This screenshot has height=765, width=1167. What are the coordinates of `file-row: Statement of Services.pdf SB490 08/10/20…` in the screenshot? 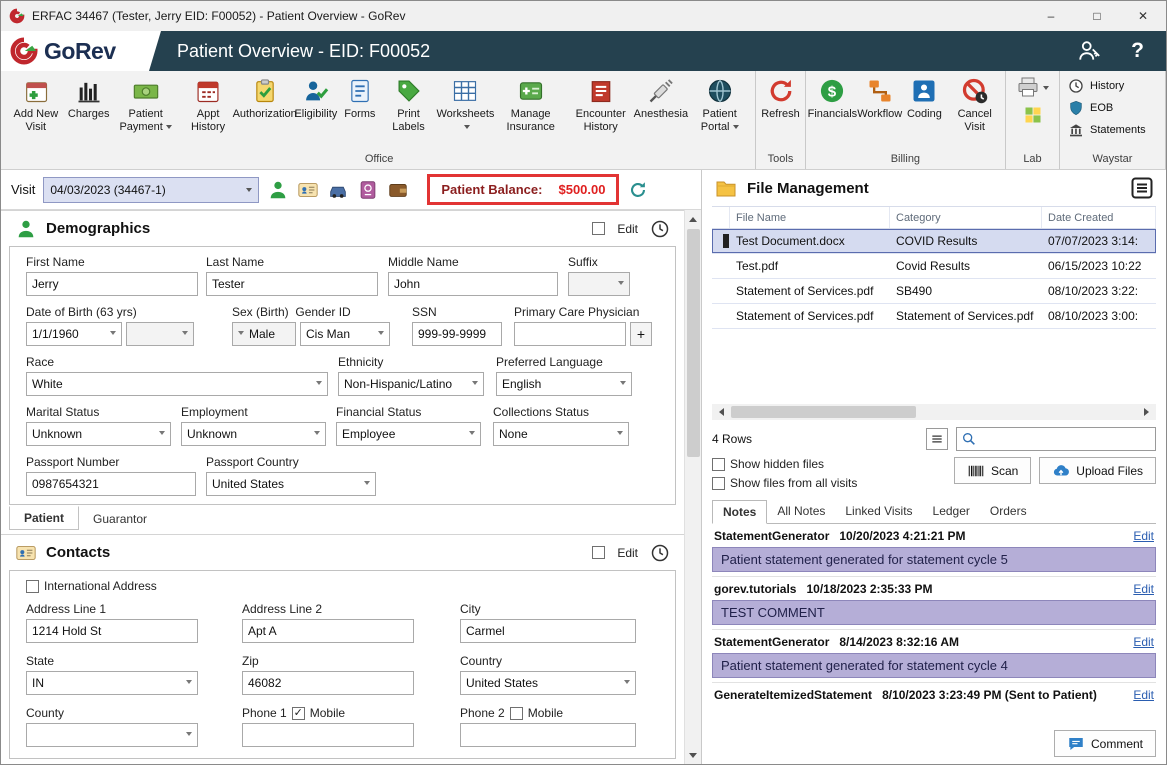 It's located at (934, 291).